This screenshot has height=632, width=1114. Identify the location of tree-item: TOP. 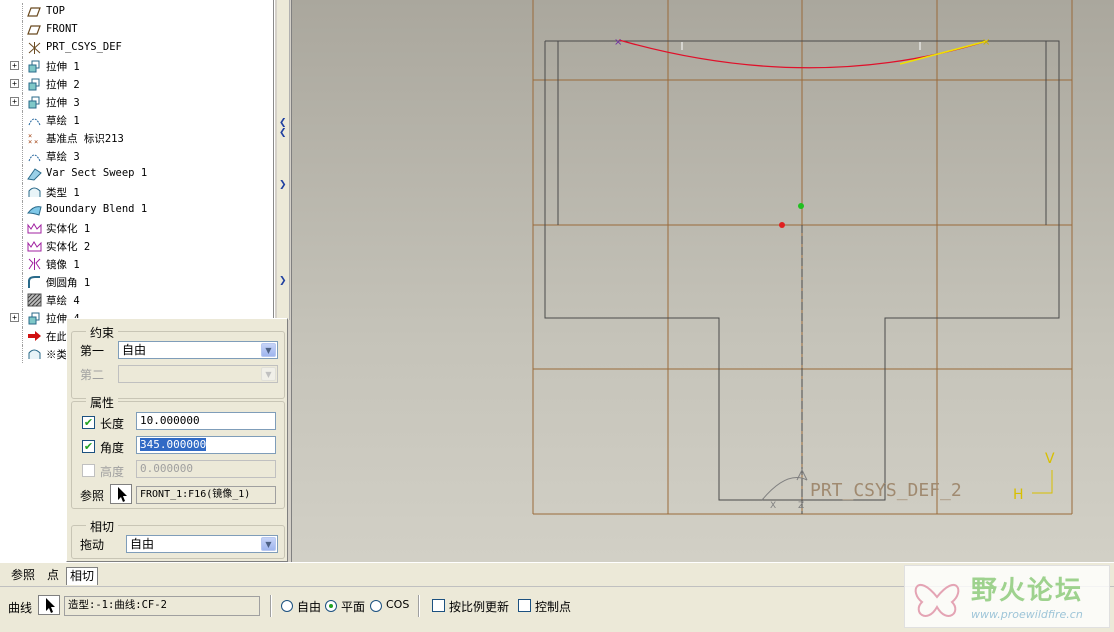
(136, 12).